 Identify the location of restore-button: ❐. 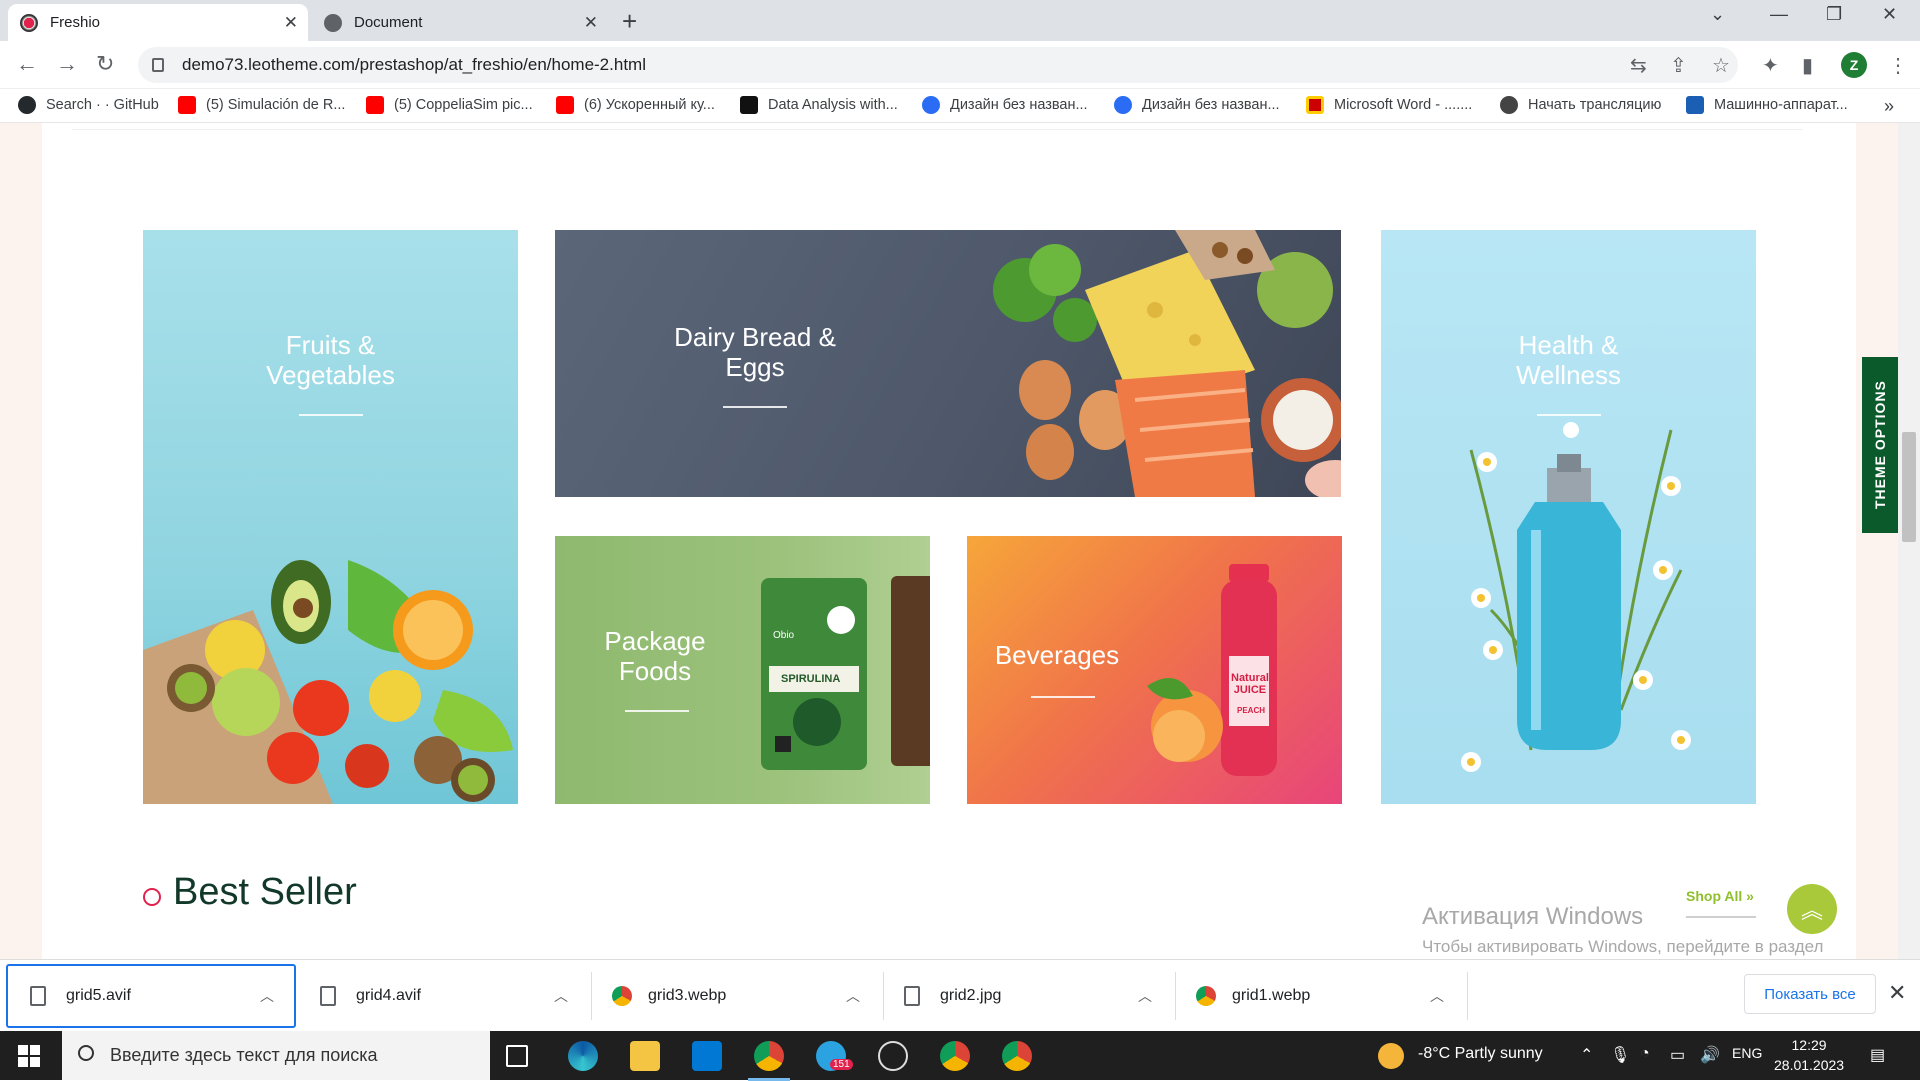
(1834, 14).